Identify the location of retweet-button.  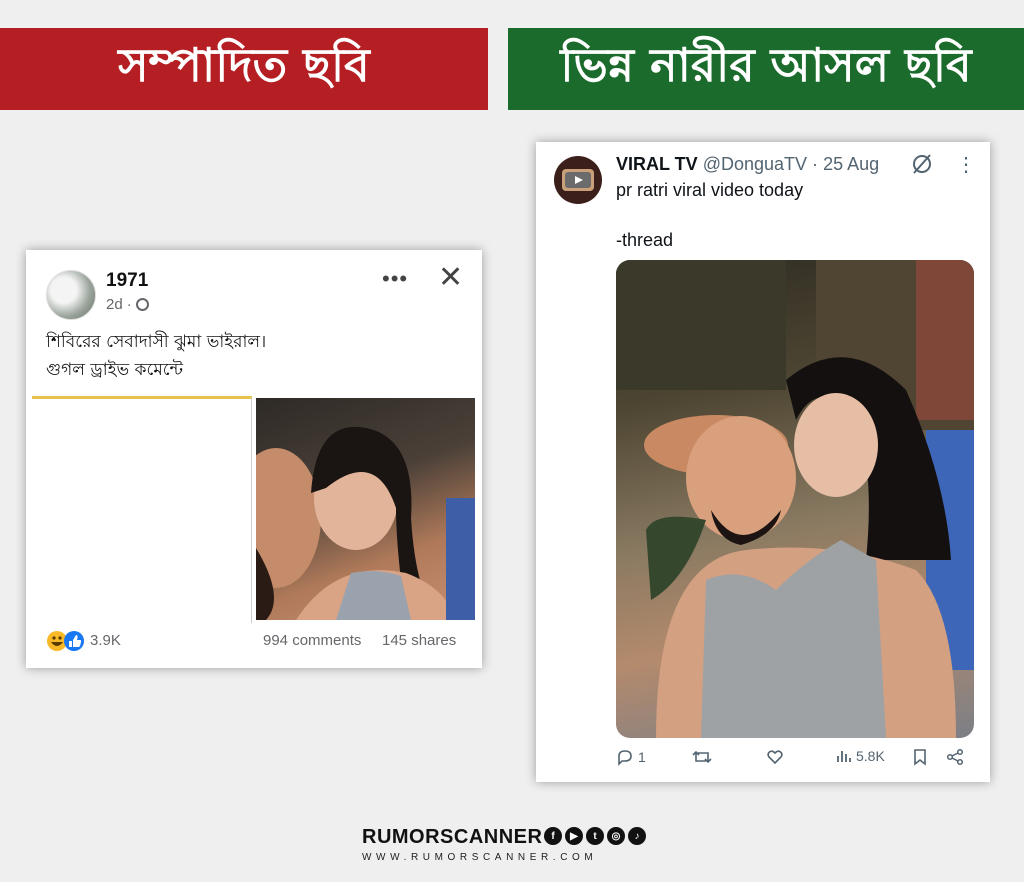
(702, 757).